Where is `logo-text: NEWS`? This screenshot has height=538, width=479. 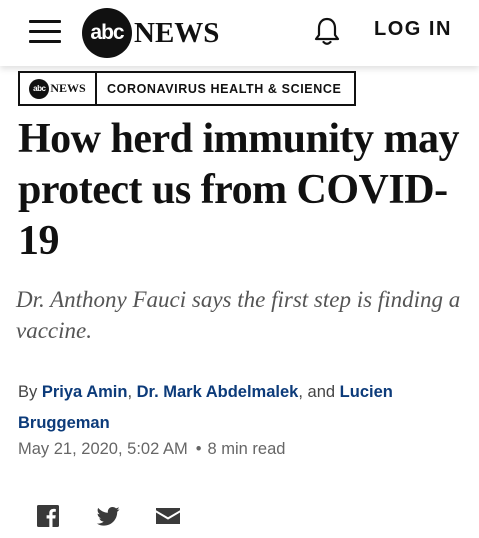
logo-text: NEWS is located at coordinates (177, 32).